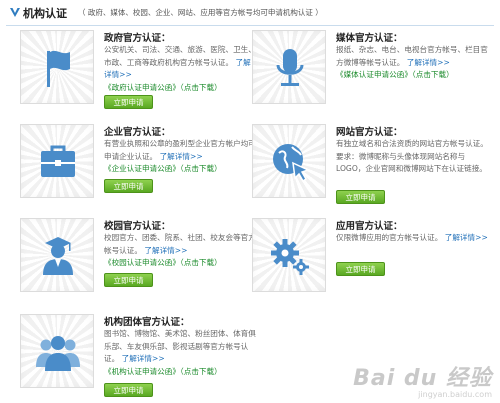  What do you see at coordinates (292, 163) in the screenshot?
I see `globe-cursor-icon` at bounding box center [292, 163].